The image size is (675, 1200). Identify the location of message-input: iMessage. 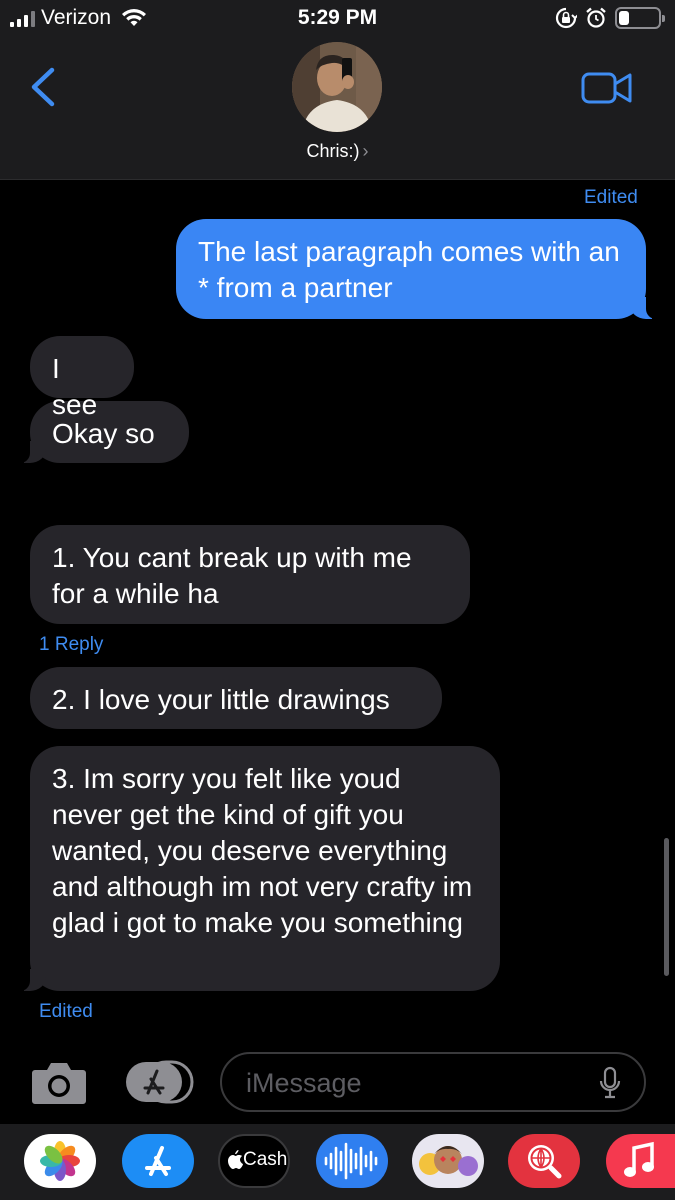
(433, 1082).